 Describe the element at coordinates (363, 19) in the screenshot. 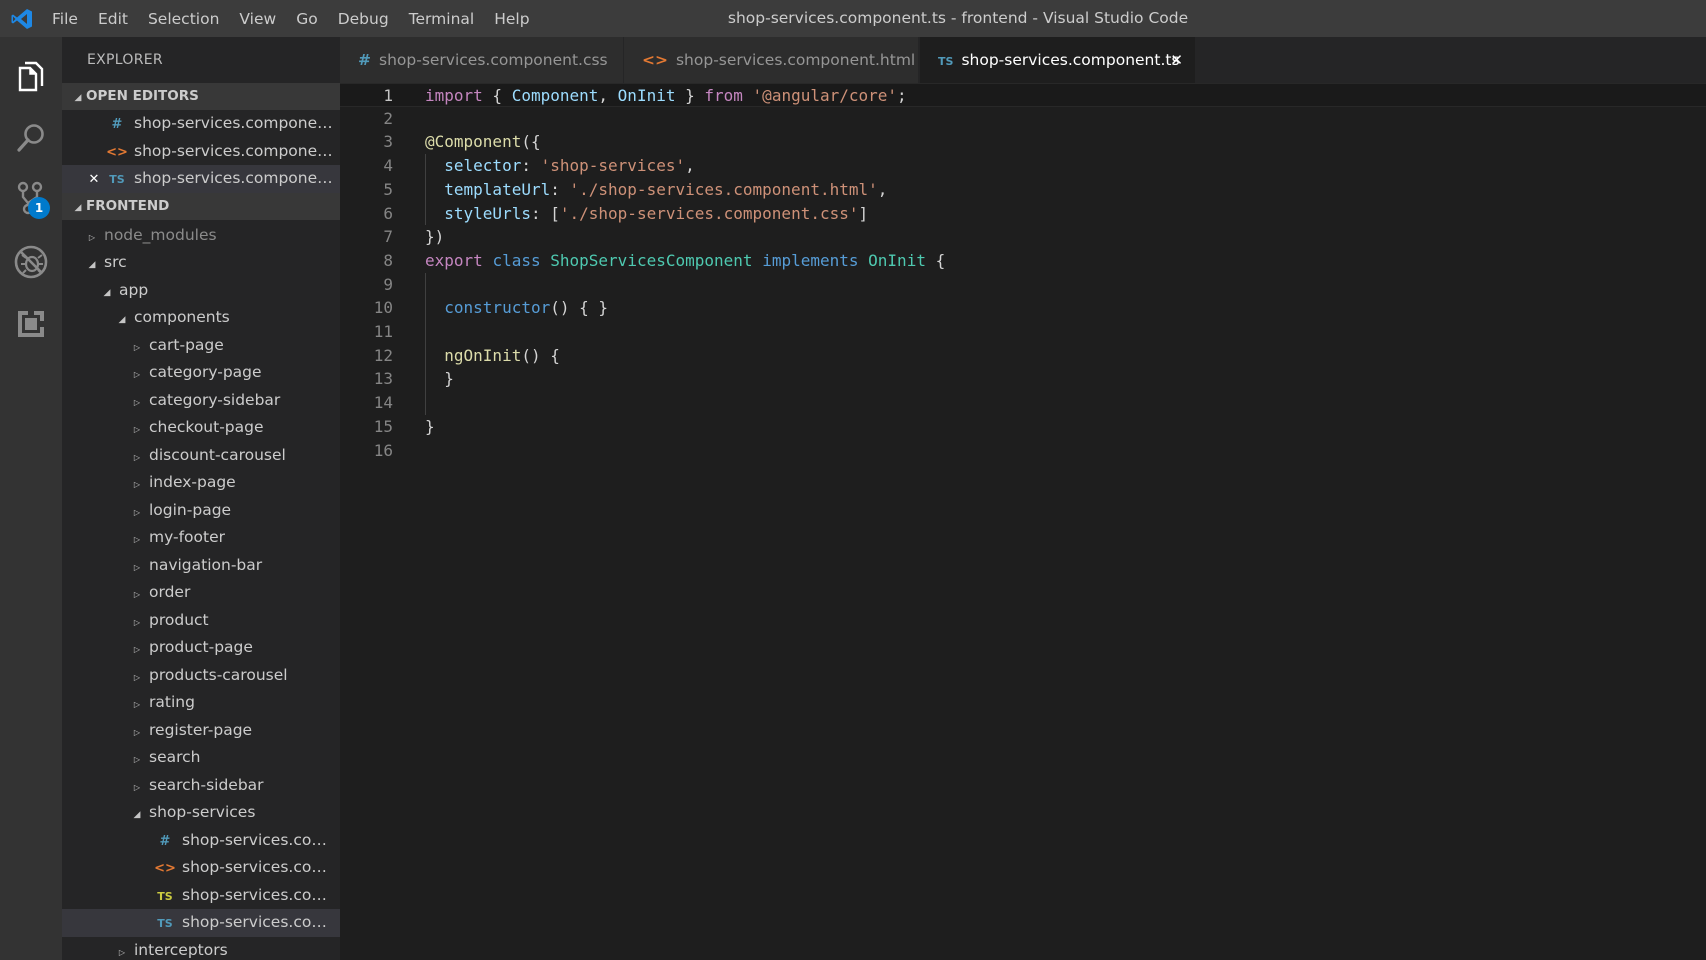

I see `menu-debug: Debug` at that location.